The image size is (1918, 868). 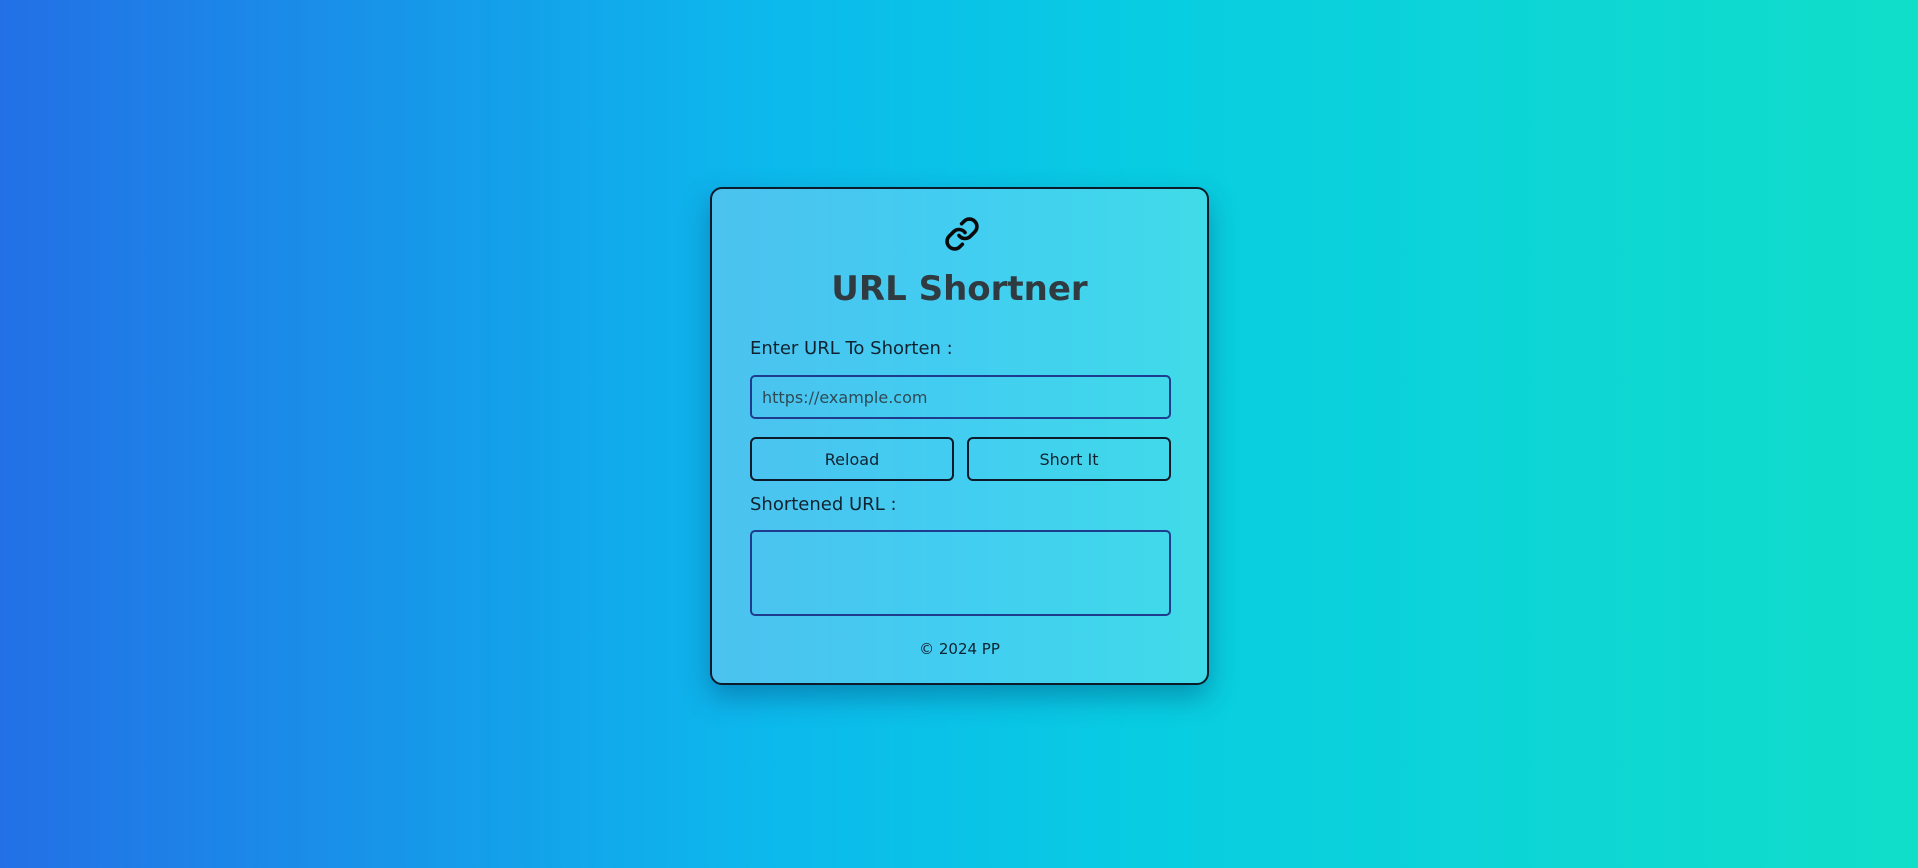 What do you see at coordinates (851, 348) in the screenshot?
I see `url-input-label: Enter URL To Shorten :` at bounding box center [851, 348].